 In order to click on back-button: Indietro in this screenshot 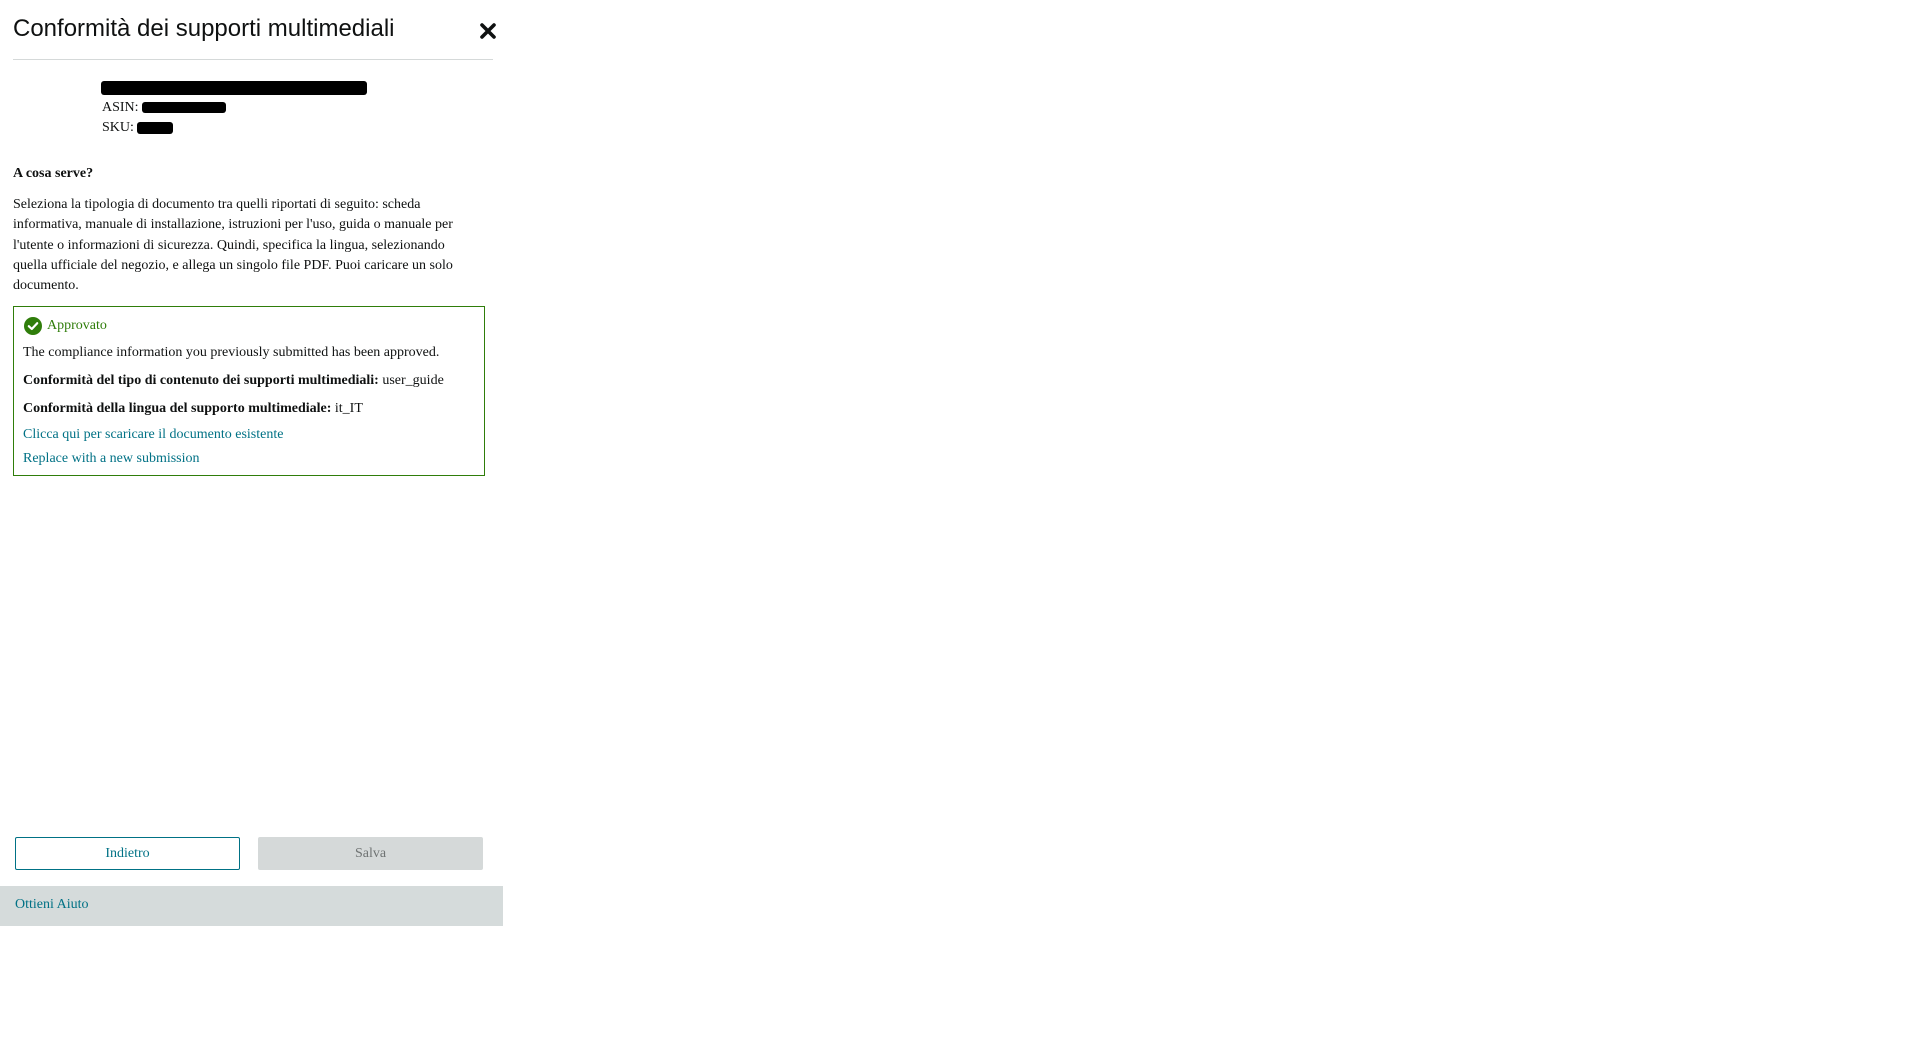, I will do `click(127, 853)`.